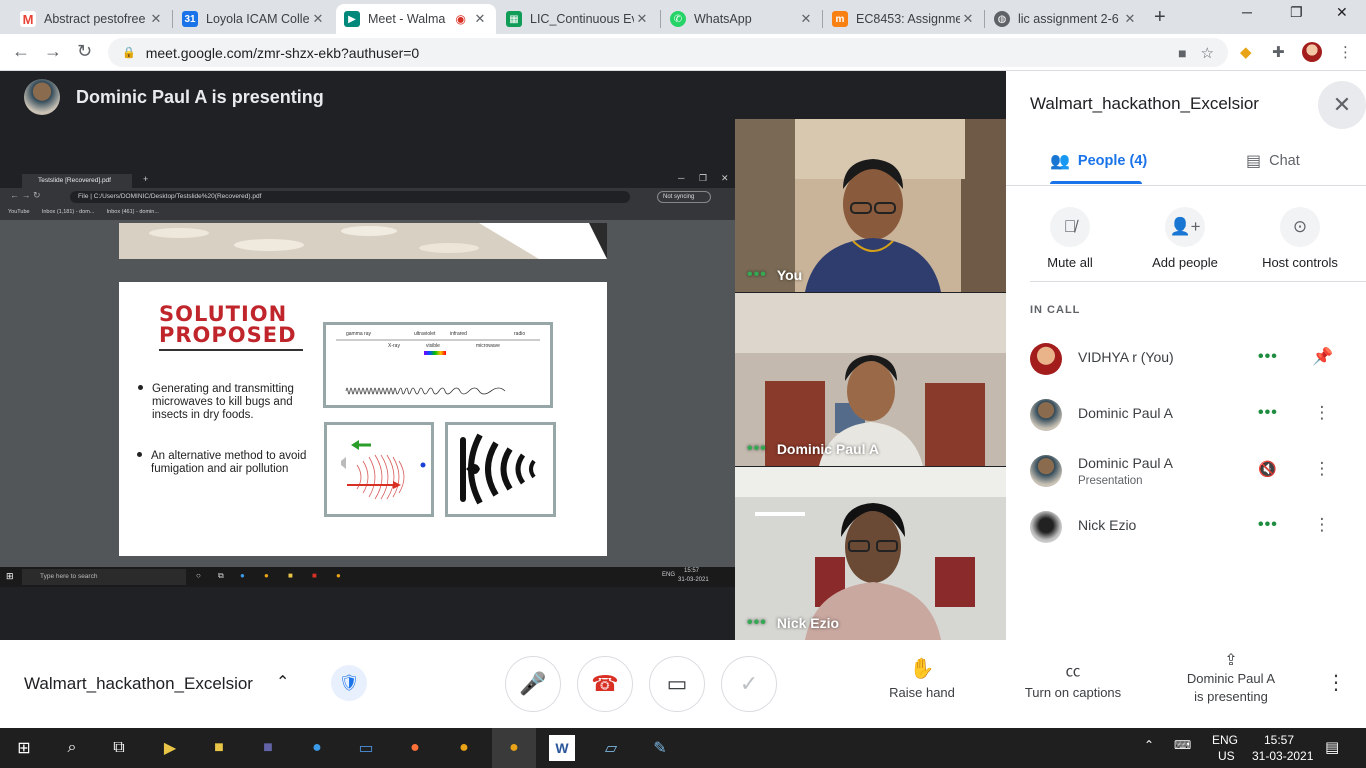  What do you see at coordinates (562, 748) in the screenshot?
I see `word-icon: W` at bounding box center [562, 748].